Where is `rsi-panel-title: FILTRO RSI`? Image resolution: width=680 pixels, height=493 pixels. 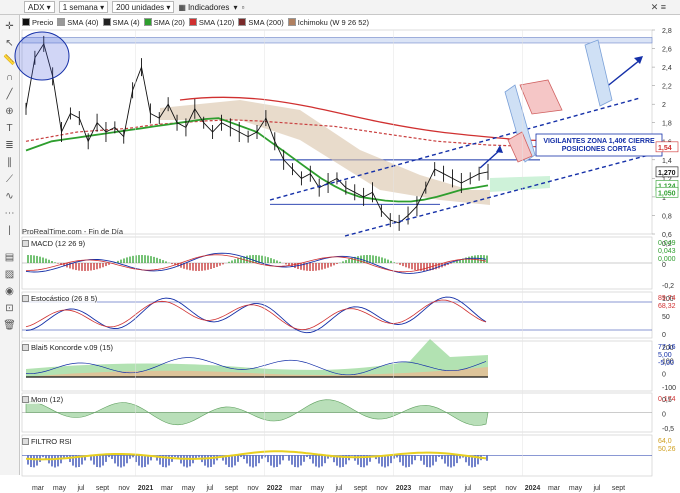
rsi-panel-title: FILTRO RSI is located at coordinates (47, 441).